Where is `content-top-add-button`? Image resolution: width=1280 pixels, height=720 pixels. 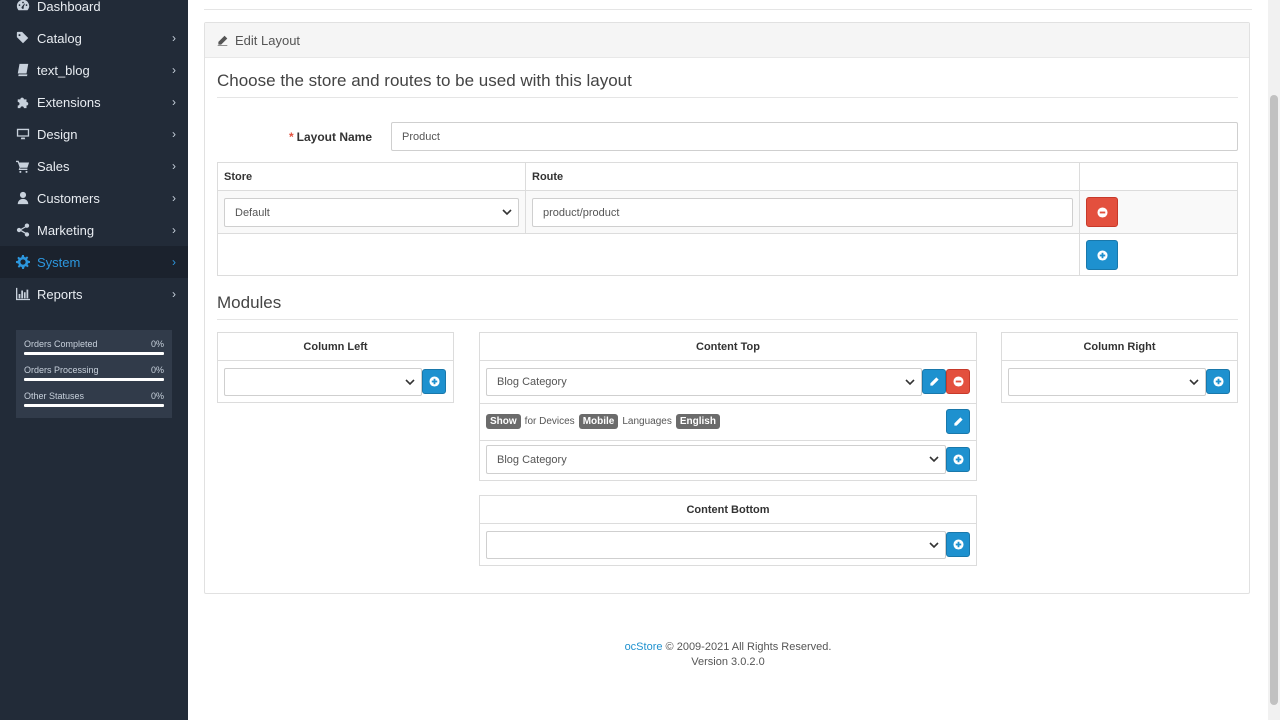 content-top-add-button is located at coordinates (958, 459).